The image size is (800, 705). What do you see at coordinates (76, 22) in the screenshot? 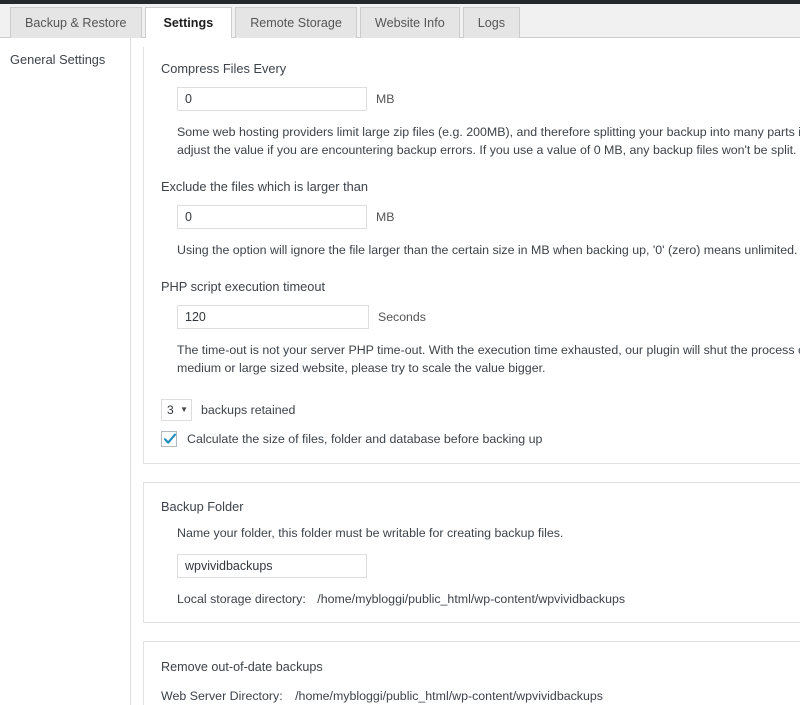
I see `tab-backup-restore: Backup & Restore` at bounding box center [76, 22].